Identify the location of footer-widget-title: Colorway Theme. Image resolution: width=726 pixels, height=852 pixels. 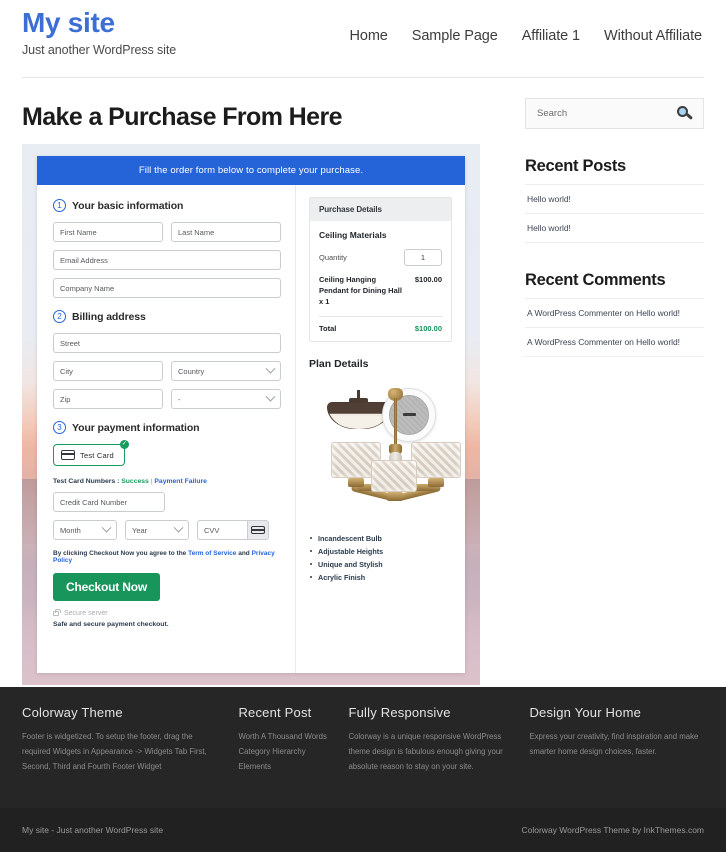
(72, 712).